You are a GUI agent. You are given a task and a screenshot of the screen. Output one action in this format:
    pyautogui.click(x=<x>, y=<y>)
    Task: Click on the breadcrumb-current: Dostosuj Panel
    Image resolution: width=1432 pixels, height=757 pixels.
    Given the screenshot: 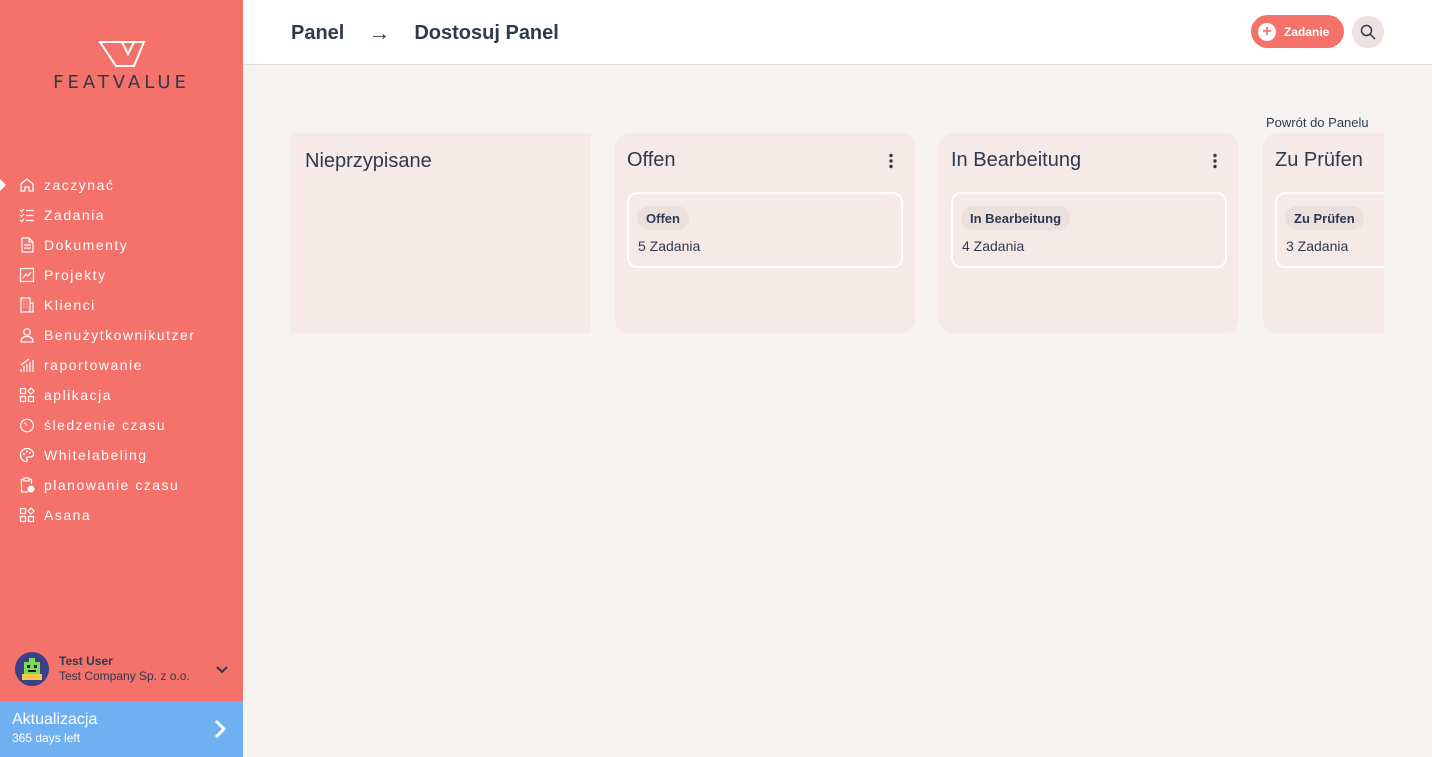 What is the action you would take?
    pyautogui.click(x=486, y=32)
    